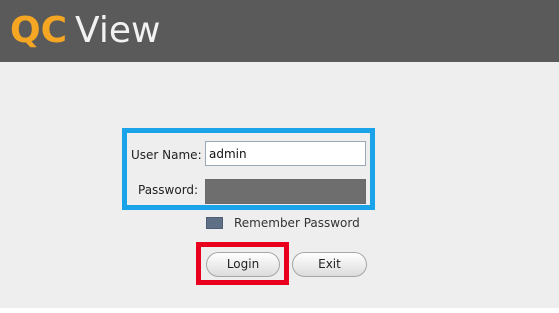  I want to click on exit-button: Exit, so click(329, 264).